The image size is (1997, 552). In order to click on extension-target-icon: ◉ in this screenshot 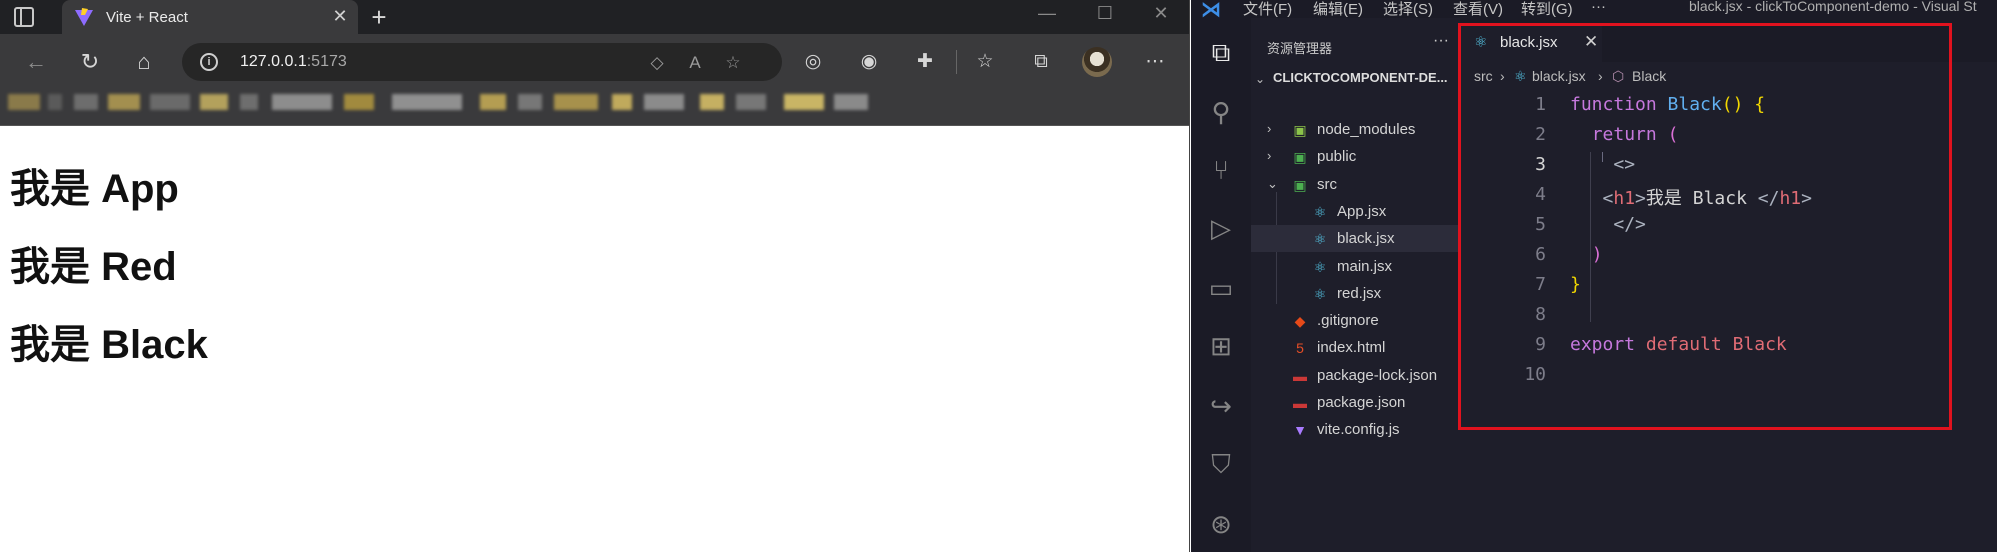, I will do `click(869, 62)`.